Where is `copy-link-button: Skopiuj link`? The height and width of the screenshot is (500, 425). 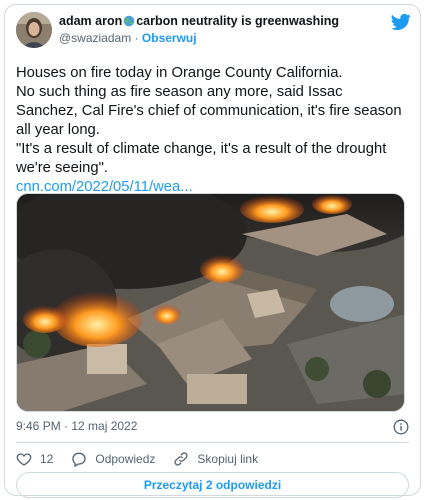 copy-link-button: Skopiuj link is located at coordinates (215, 459).